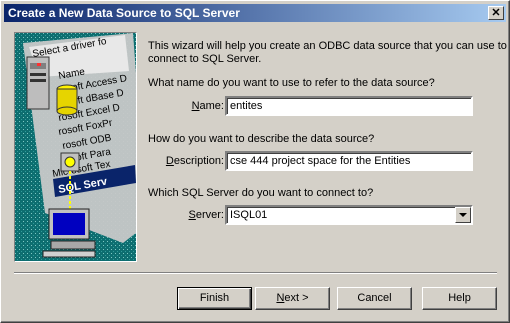  Describe the element at coordinates (255, 13) in the screenshot. I see `title-bar: Create a New Data Source to SQL Server ✕` at that location.